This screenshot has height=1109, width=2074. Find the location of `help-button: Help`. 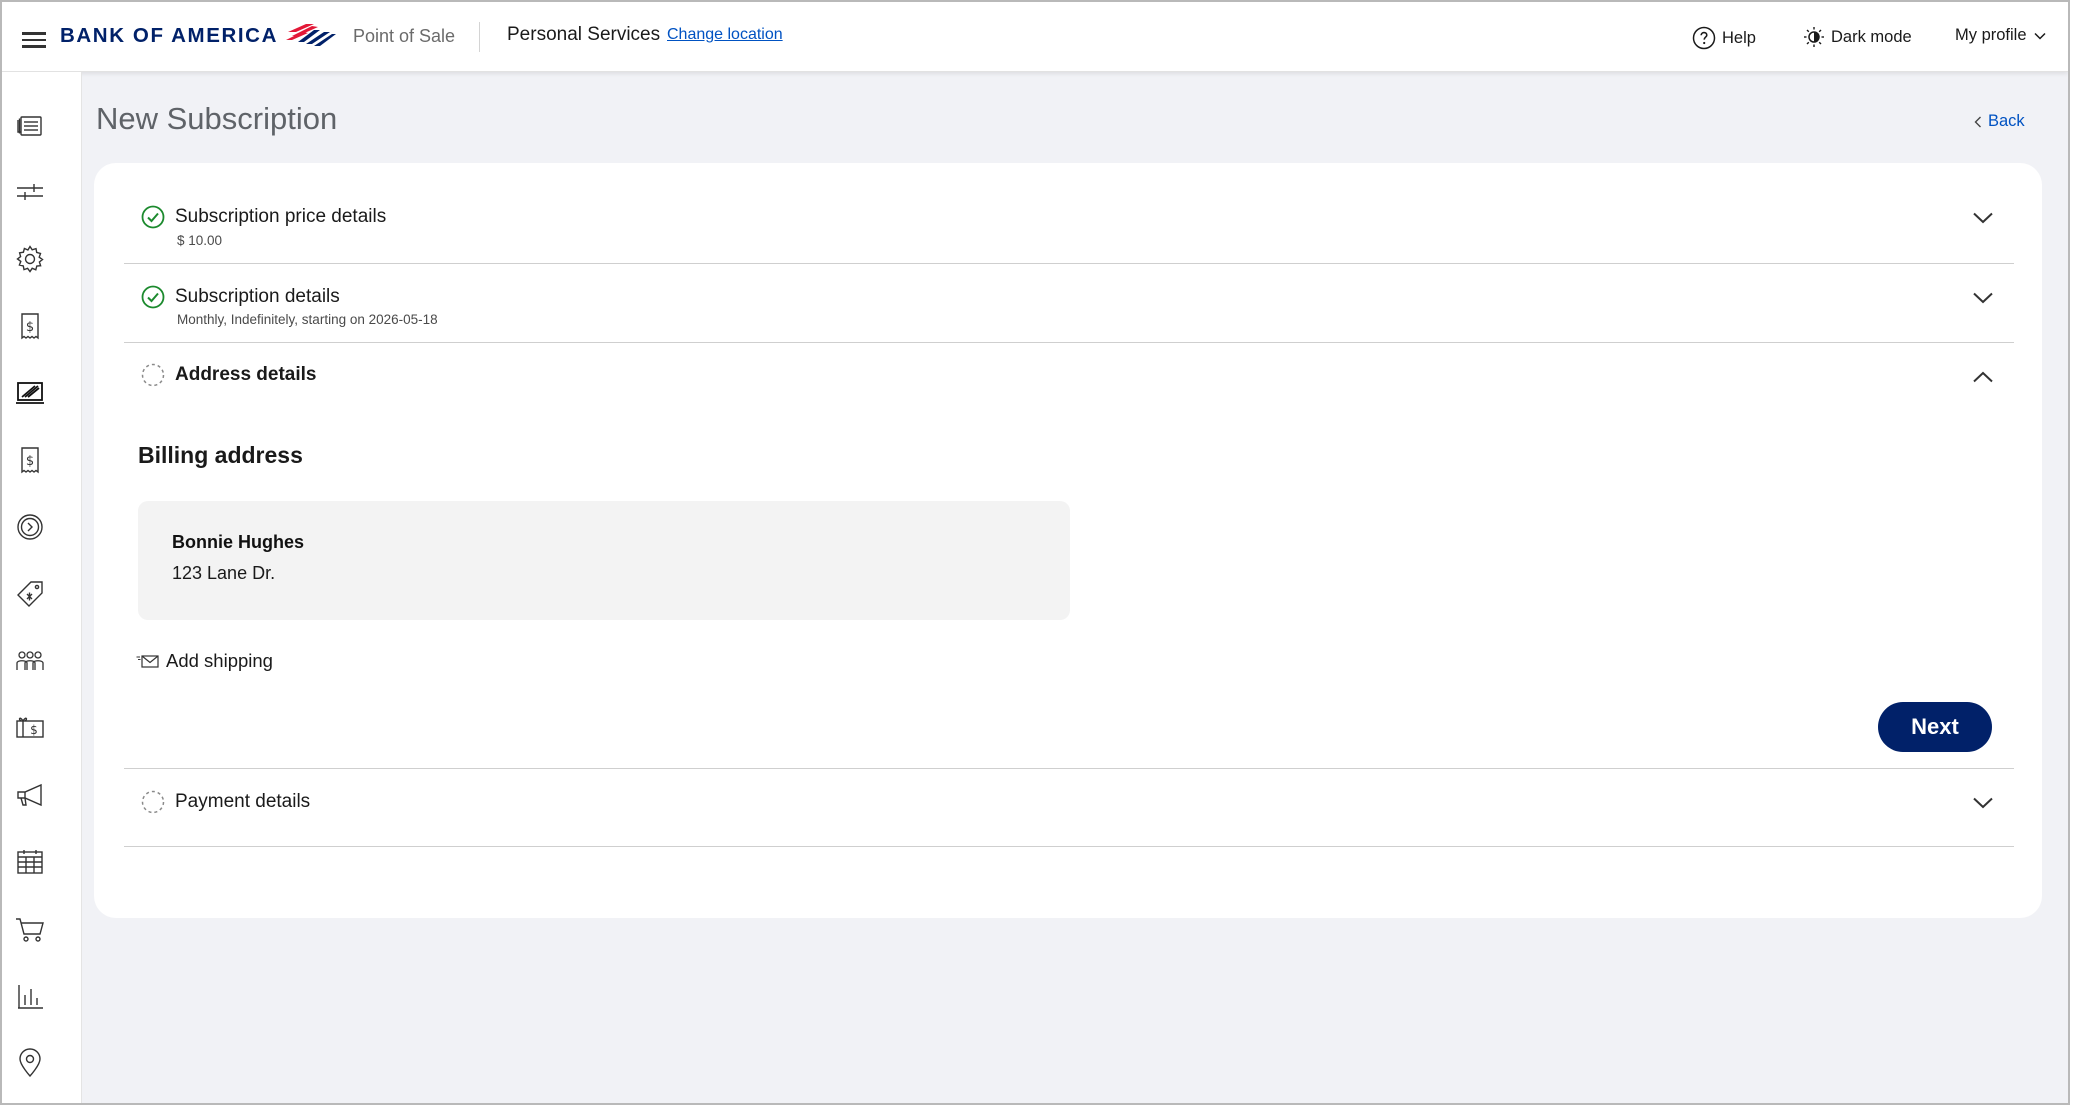

help-button: Help is located at coordinates (1724, 38).